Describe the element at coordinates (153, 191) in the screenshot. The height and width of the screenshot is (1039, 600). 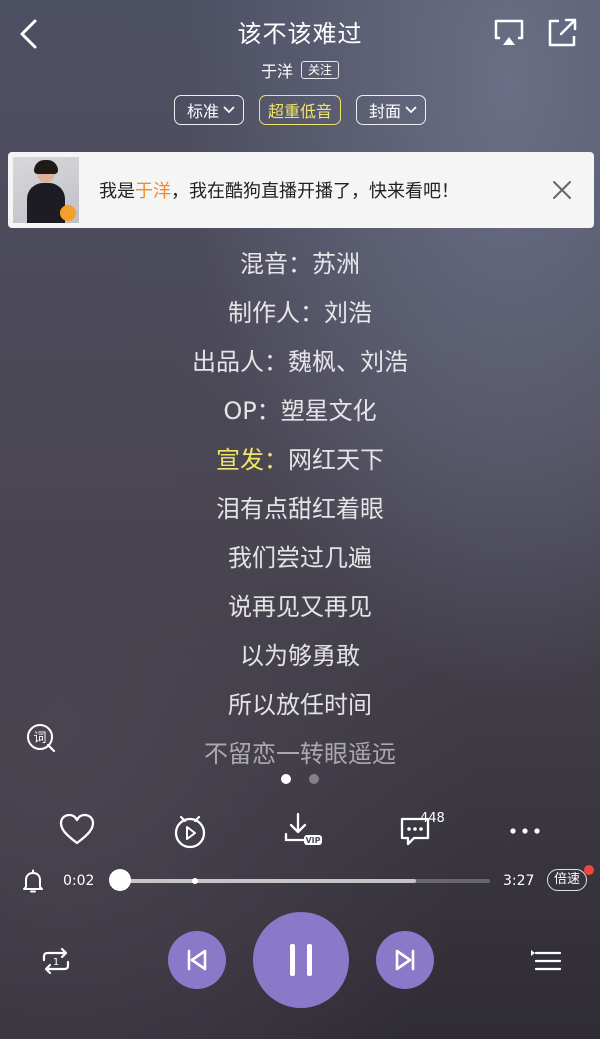
I see `banner-highlight-name: 于洋` at that location.